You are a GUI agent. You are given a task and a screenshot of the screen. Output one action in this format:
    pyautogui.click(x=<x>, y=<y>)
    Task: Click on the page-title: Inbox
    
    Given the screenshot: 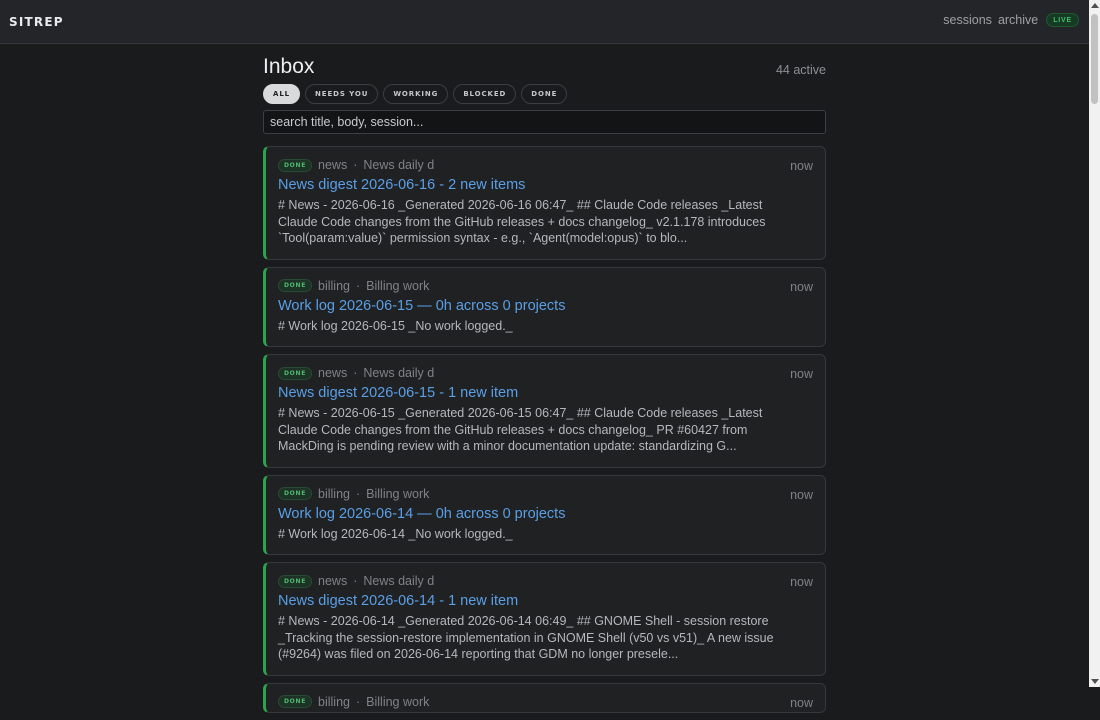 What is the action you would take?
    pyautogui.click(x=289, y=66)
    